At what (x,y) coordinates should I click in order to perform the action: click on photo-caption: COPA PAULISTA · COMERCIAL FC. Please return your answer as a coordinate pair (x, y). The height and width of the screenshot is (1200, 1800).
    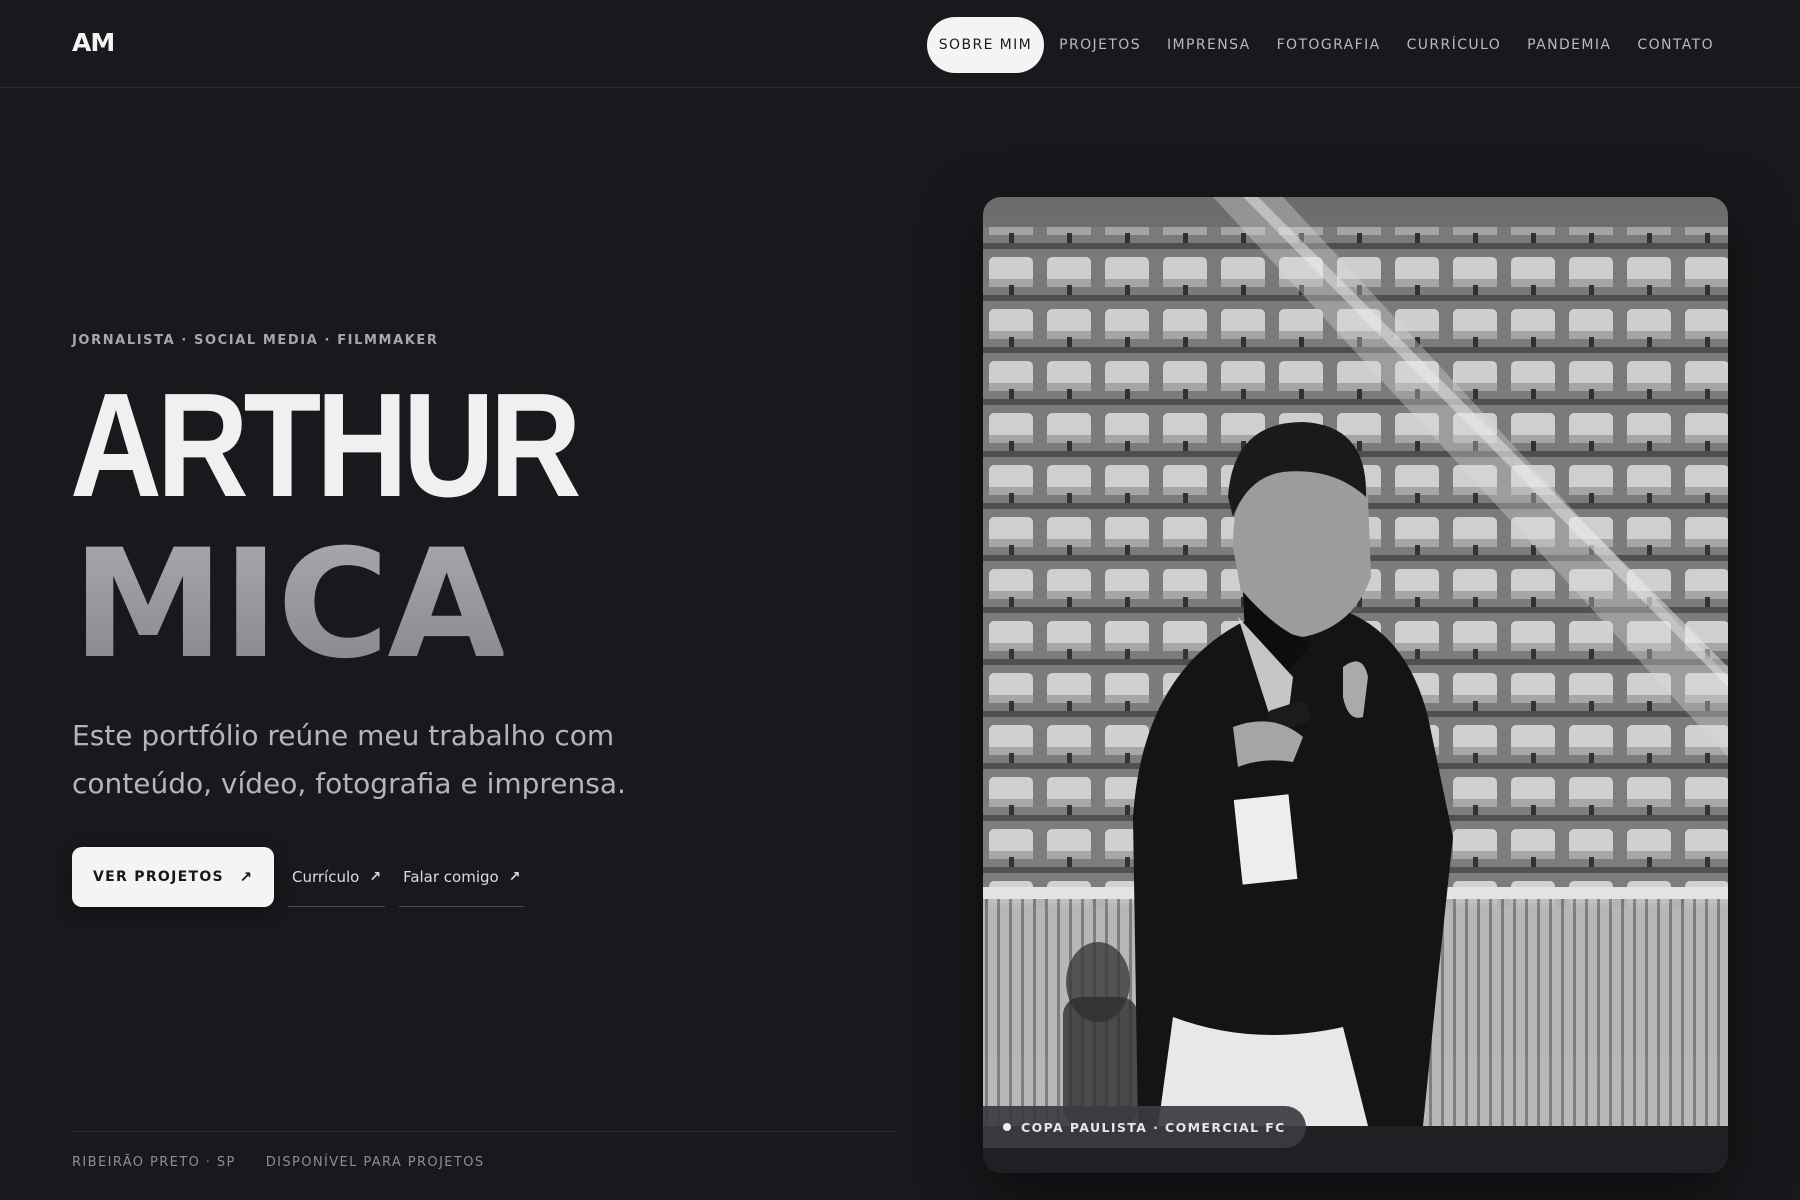
    Looking at the image, I should click on (1144, 1127).